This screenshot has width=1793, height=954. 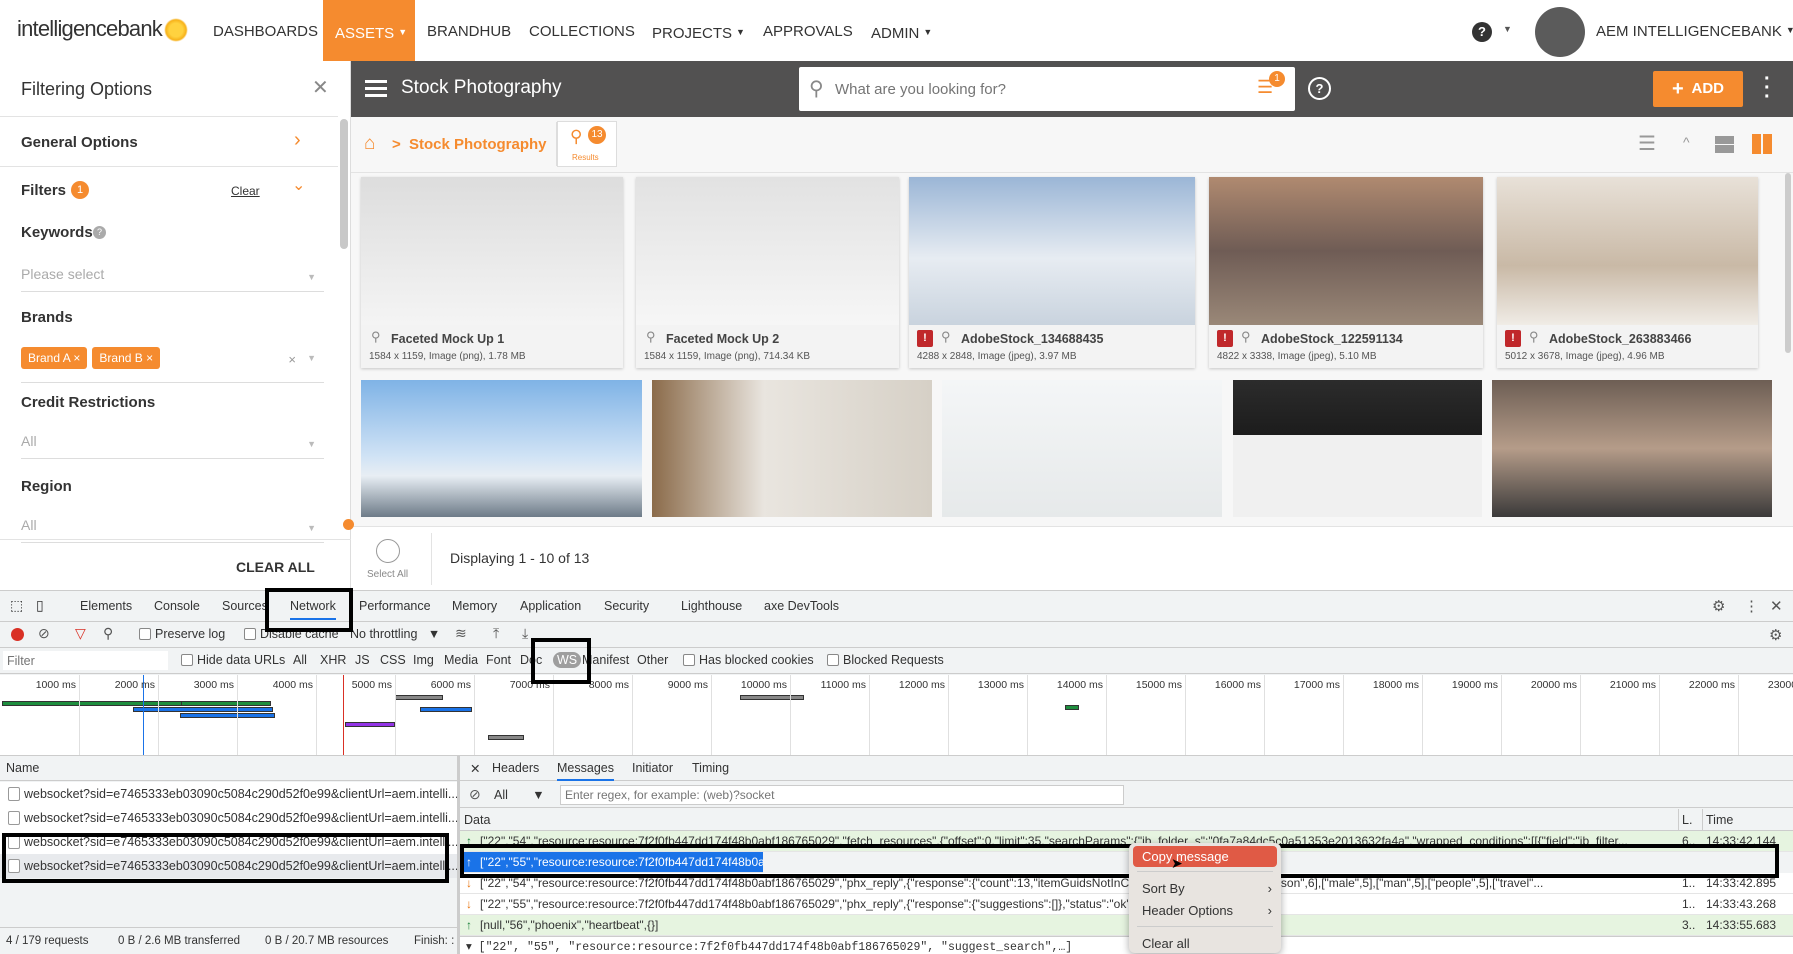 I want to click on detail-tab-timing: Timing, so click(x=710, y=768).